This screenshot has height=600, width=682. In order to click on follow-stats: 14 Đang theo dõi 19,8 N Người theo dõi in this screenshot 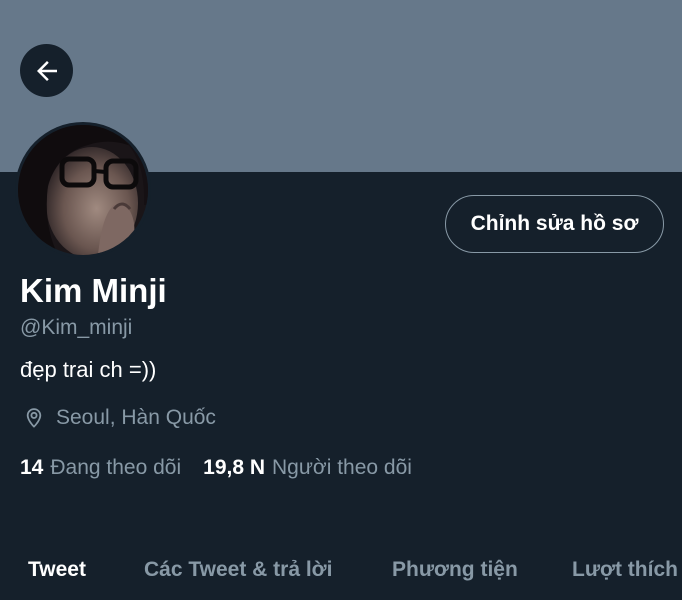, I will do `click(216, 468)`.